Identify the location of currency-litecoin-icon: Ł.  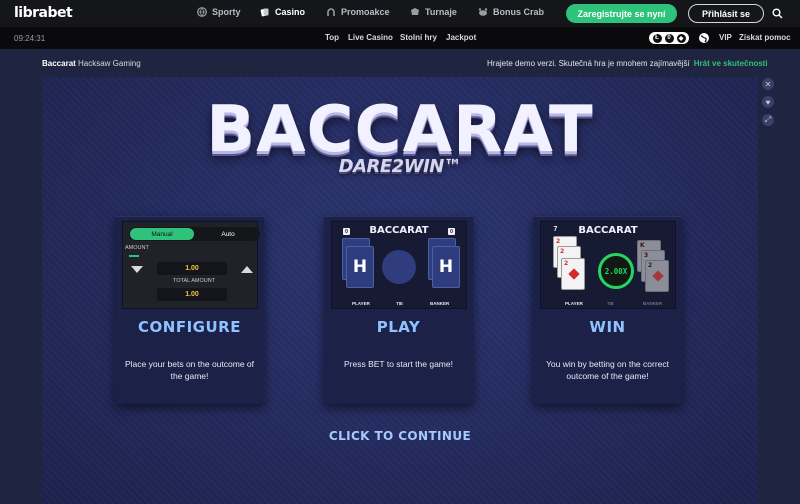
(657, 38).